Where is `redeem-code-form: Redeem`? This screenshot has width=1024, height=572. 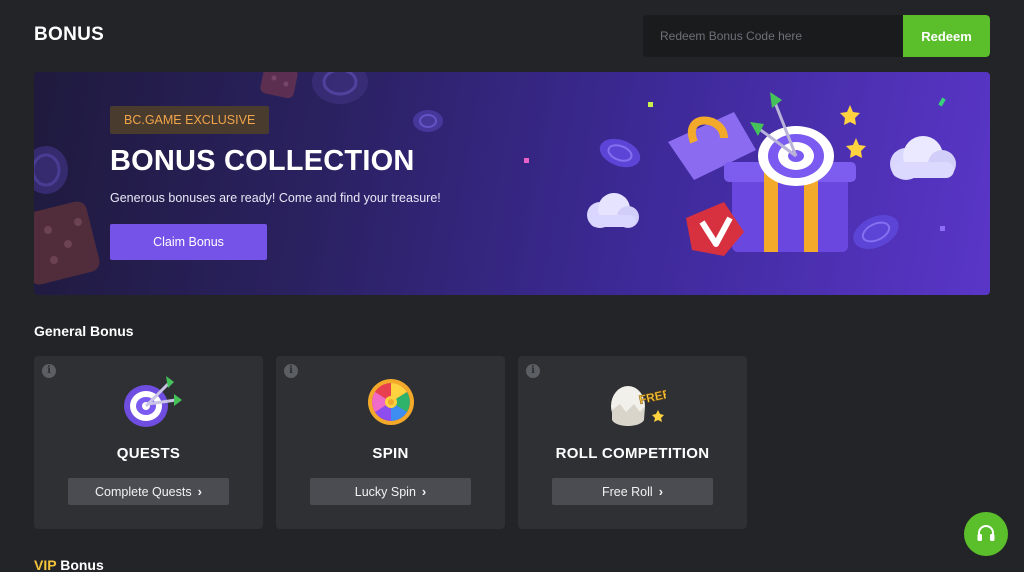
redeem-code-form: Redeem is located at coordinates (816, 36).